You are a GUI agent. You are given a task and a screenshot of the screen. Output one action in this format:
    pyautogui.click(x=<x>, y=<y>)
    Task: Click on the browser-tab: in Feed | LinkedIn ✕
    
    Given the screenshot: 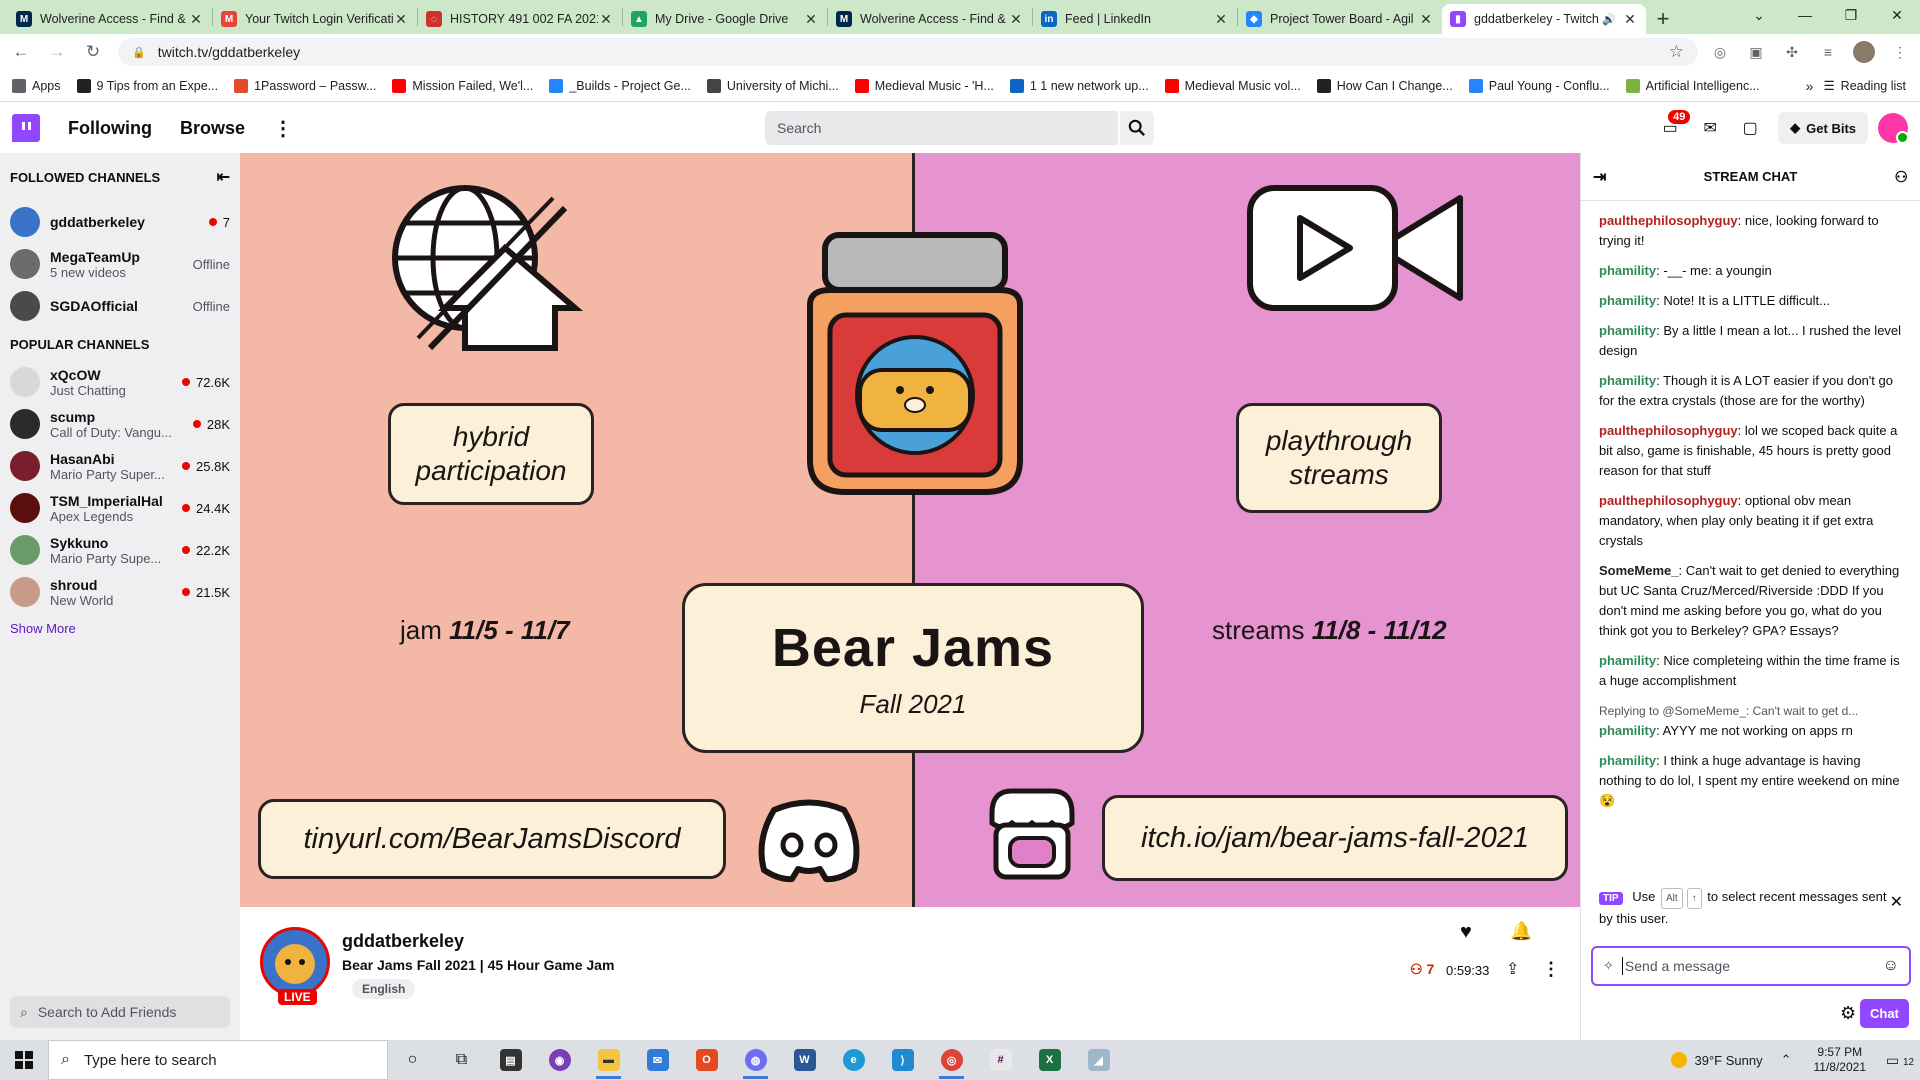 What is the action you would take?
    pyautogui.click(x=1135, y=19)
    